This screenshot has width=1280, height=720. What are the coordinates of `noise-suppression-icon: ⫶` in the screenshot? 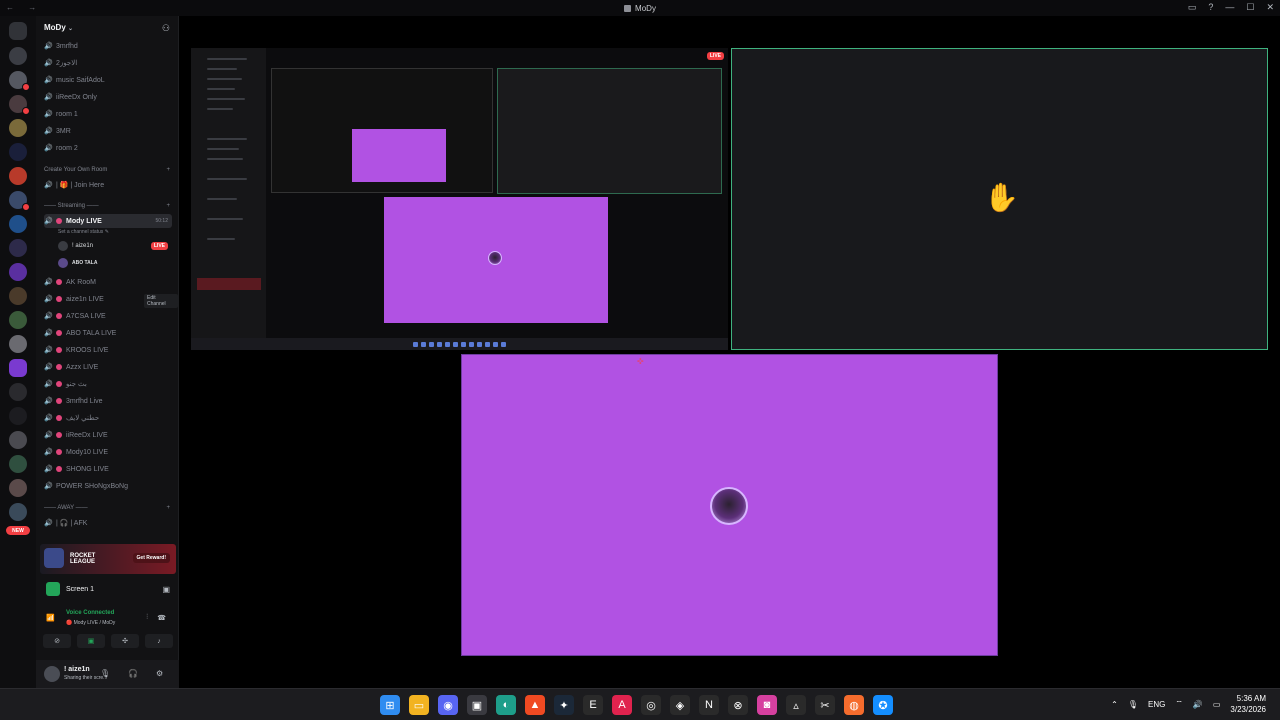 It's located at (147, 618).